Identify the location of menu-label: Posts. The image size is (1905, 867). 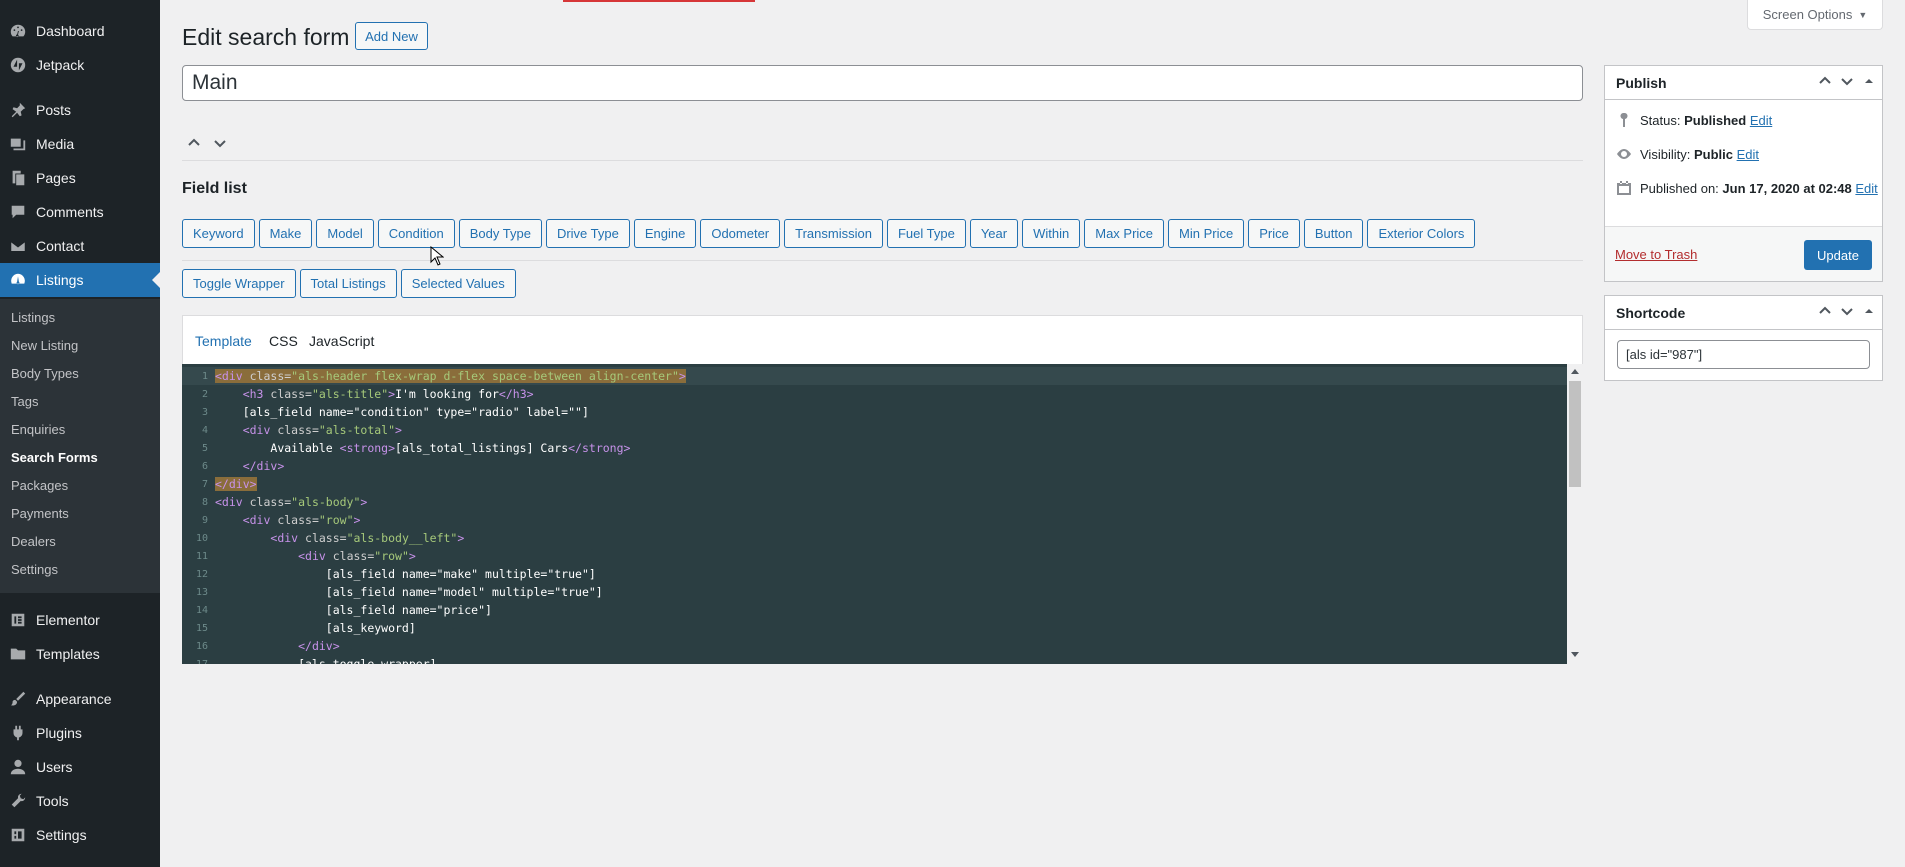
(54, 110).